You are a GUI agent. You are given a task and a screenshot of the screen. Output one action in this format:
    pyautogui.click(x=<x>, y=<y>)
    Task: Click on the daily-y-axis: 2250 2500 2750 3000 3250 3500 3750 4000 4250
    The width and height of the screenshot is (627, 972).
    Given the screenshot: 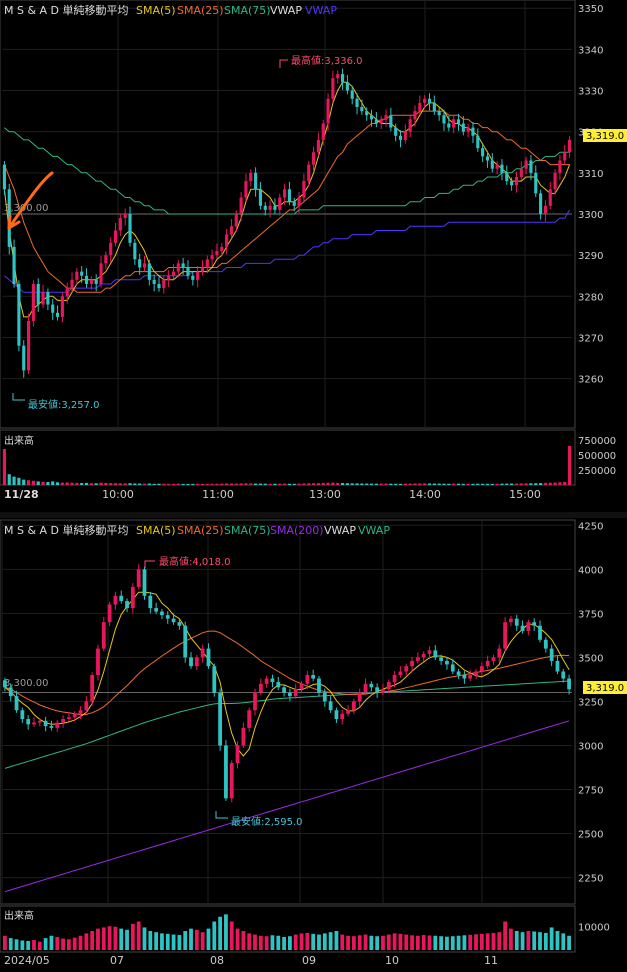 What is the action you would take?
    pyautogui.click(x=590, y=702)
    